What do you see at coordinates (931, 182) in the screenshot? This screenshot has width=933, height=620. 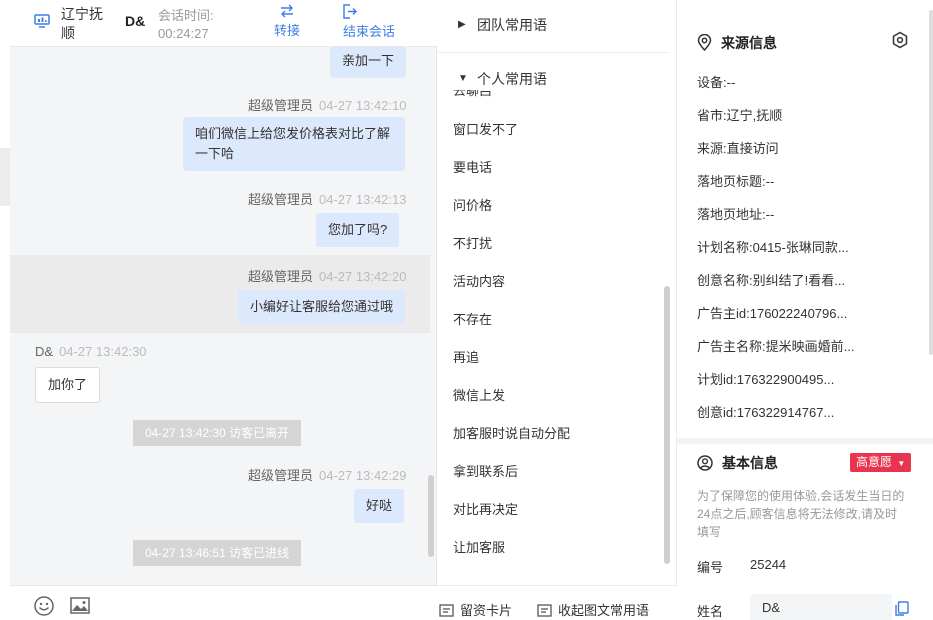 I see `info-scrollbar` at bounding box center [931, 182].